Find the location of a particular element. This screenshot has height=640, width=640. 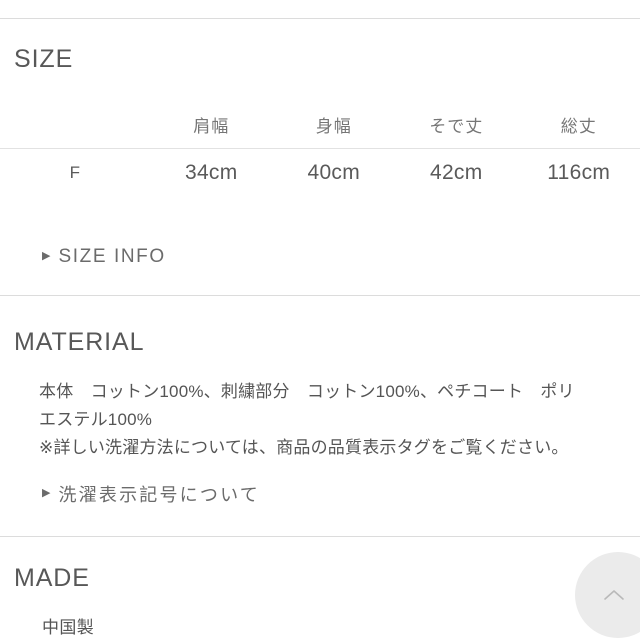

chevron-up-icon is located at coordinates (614, 596).